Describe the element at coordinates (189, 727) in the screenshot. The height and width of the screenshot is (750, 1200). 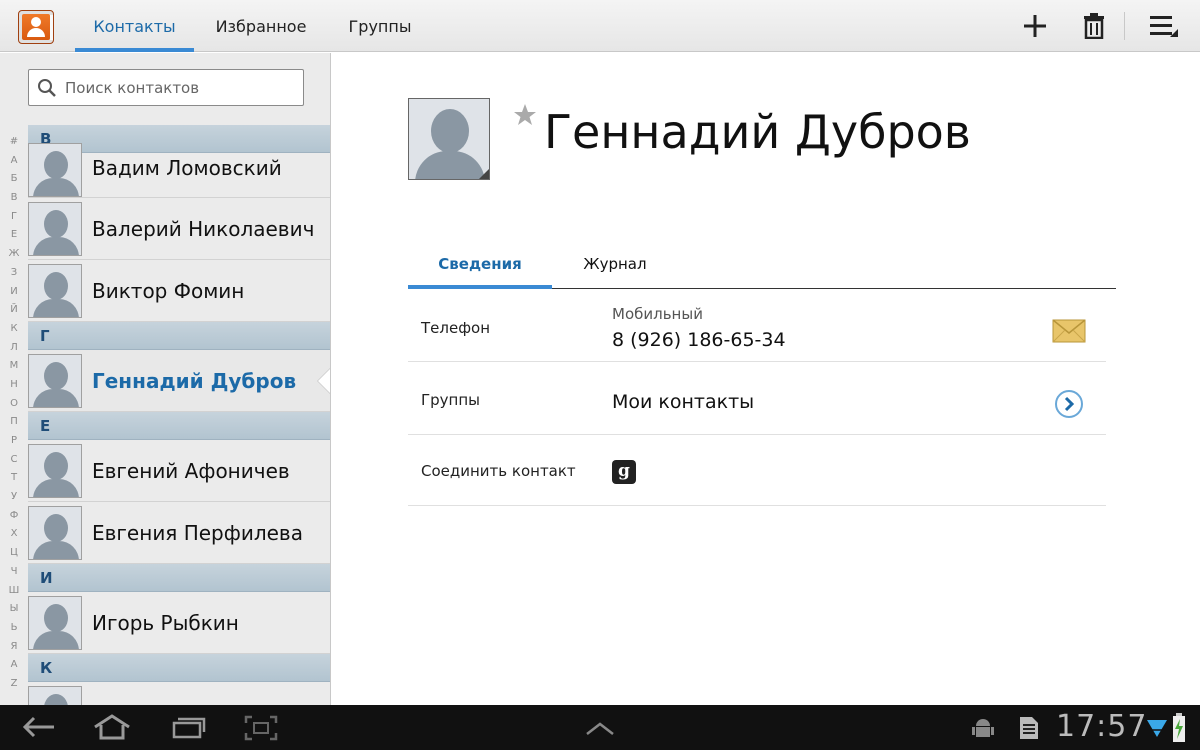
I see `recent-apps-icon` at that location.